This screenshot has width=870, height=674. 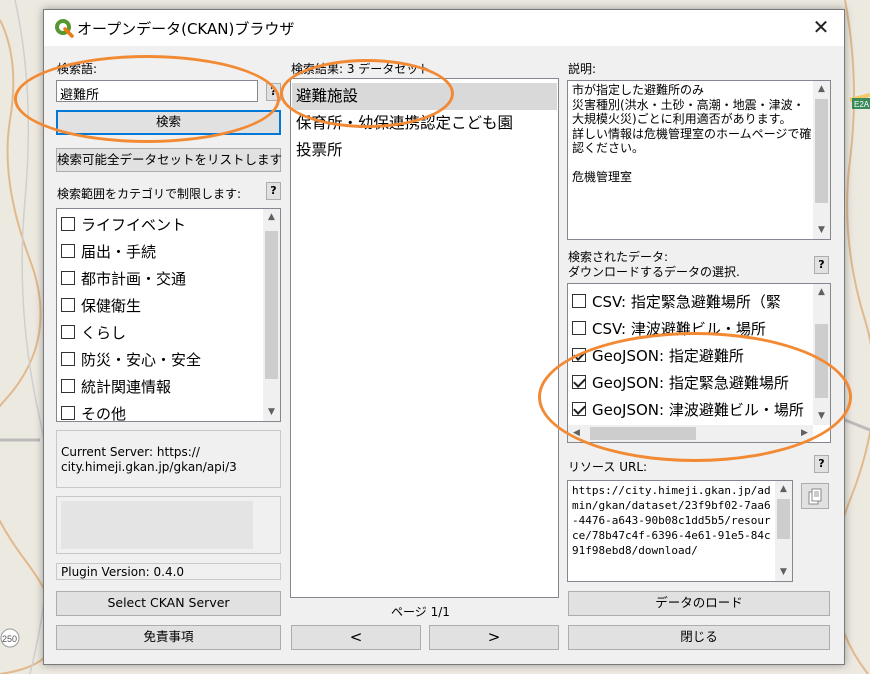 I want to click on scroll-right-arrow-icon: ▶, so click(x=804, y=433).